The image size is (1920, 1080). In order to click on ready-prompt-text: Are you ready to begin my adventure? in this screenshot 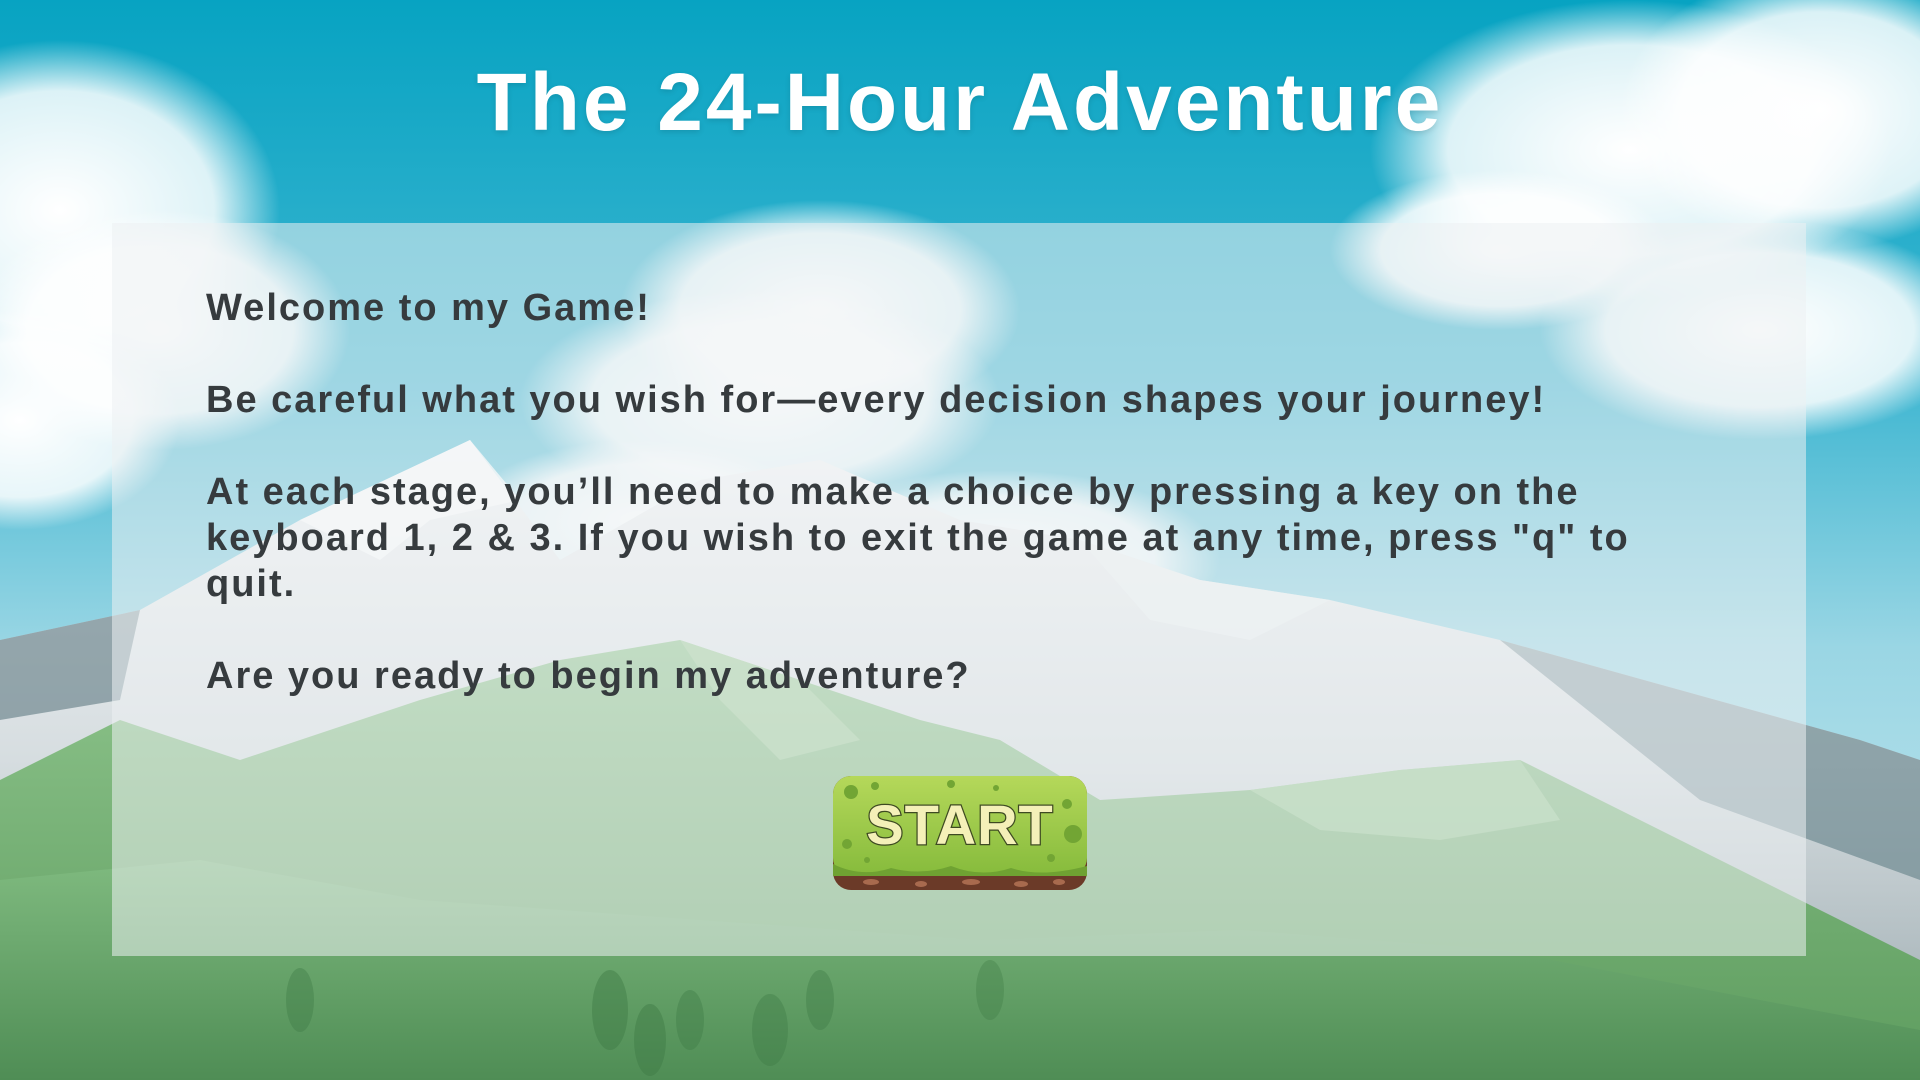, I will do `click(588, 676)`.